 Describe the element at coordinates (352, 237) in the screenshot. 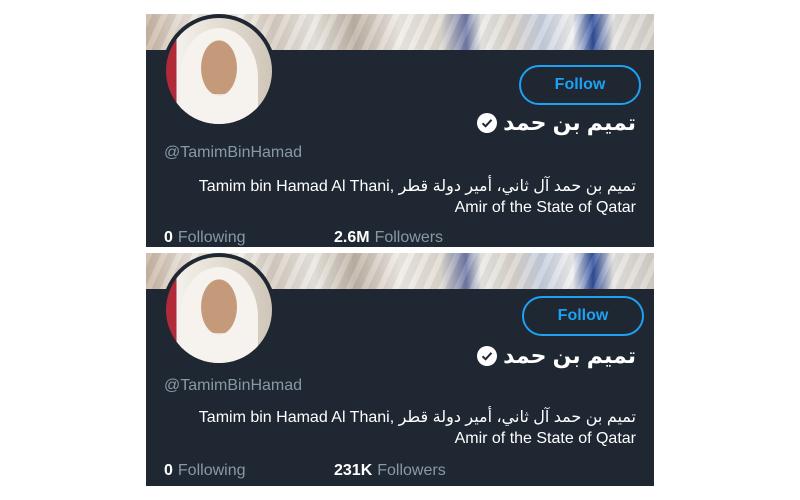

I see `followers-count: 2.6M` at that location.